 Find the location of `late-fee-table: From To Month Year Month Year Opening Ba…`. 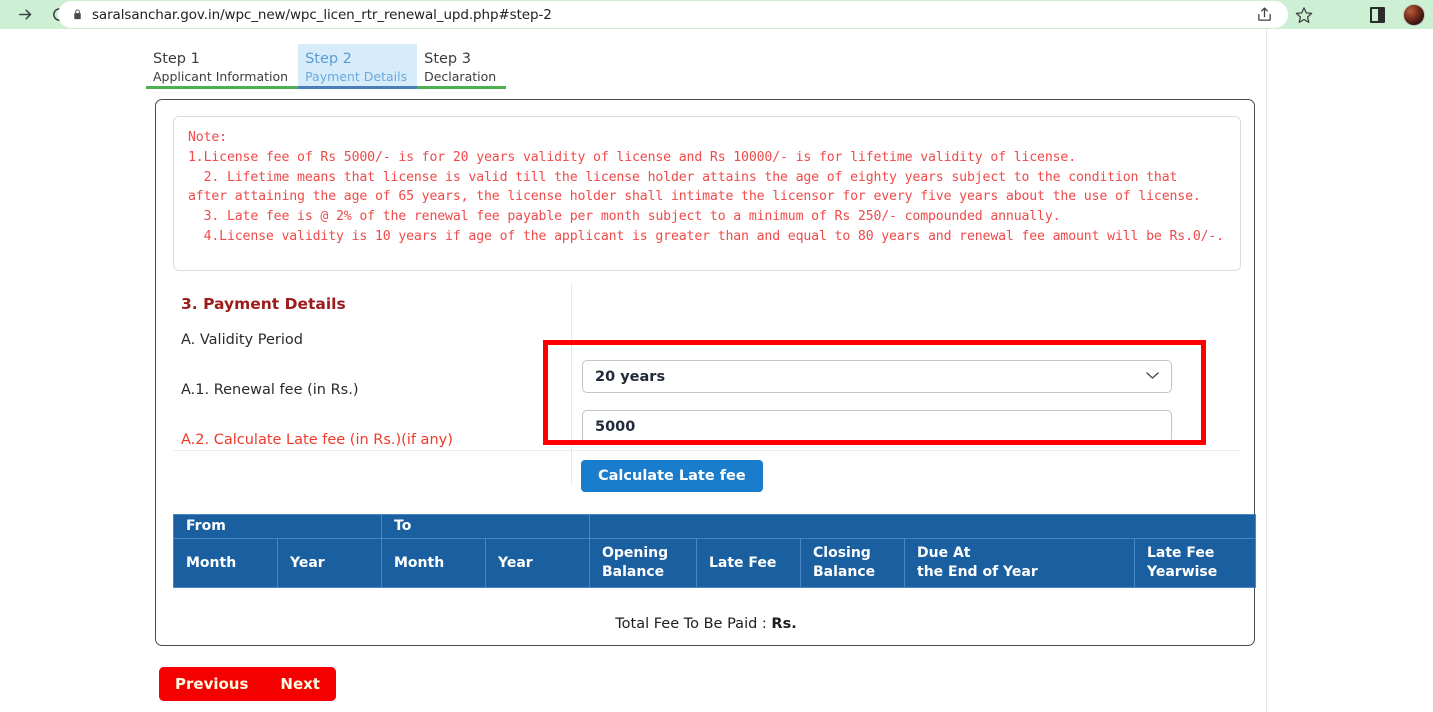

late-fee-table: From To Month Year Month Year Opening Ba… is located at coordinates (714, 551).